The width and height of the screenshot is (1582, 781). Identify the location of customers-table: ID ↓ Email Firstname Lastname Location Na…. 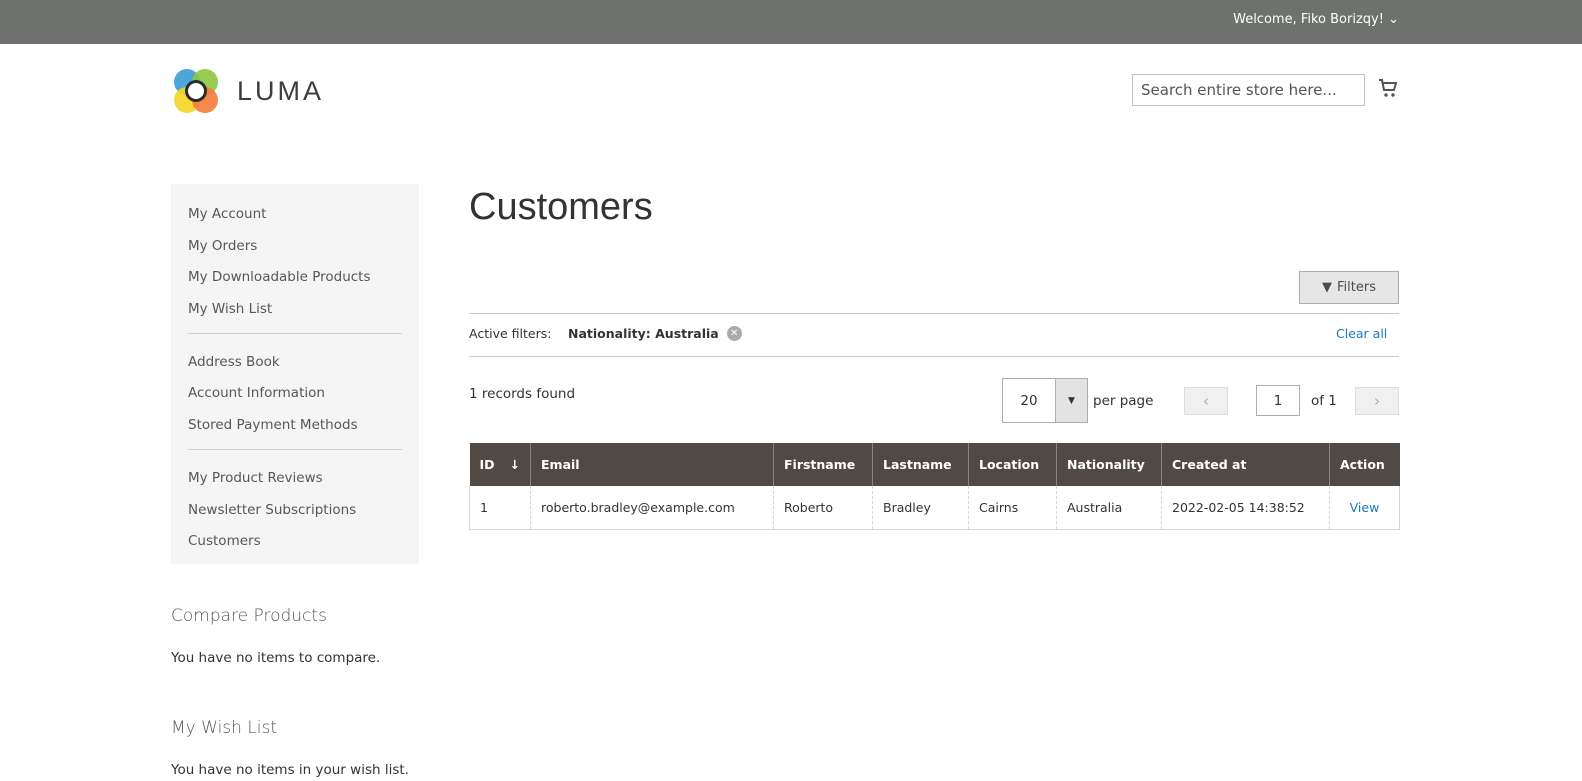
(934, 486).